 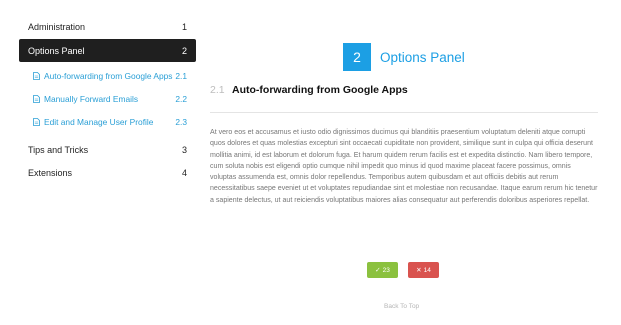 What do you see at coordinates (56, 50) in the screenshot?
I see `sidebar-item-label: Options Panel` at bounding box center [56, 50].